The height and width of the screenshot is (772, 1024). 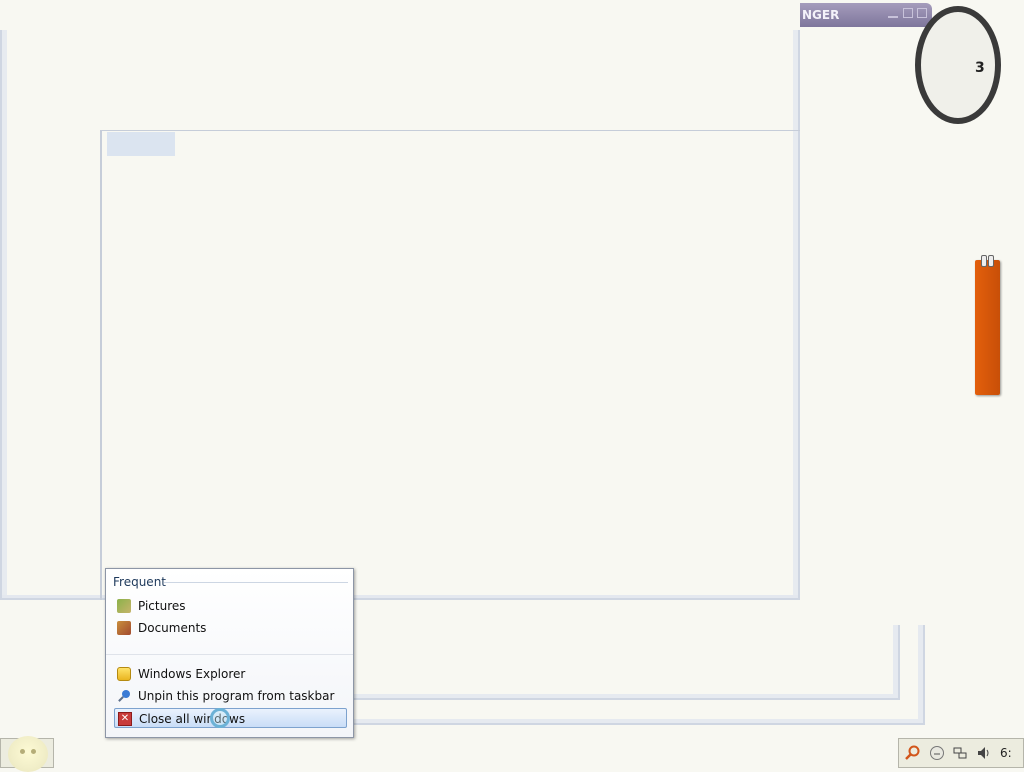 I want to click on pictures-library-icon, so click(x=124, y=606).